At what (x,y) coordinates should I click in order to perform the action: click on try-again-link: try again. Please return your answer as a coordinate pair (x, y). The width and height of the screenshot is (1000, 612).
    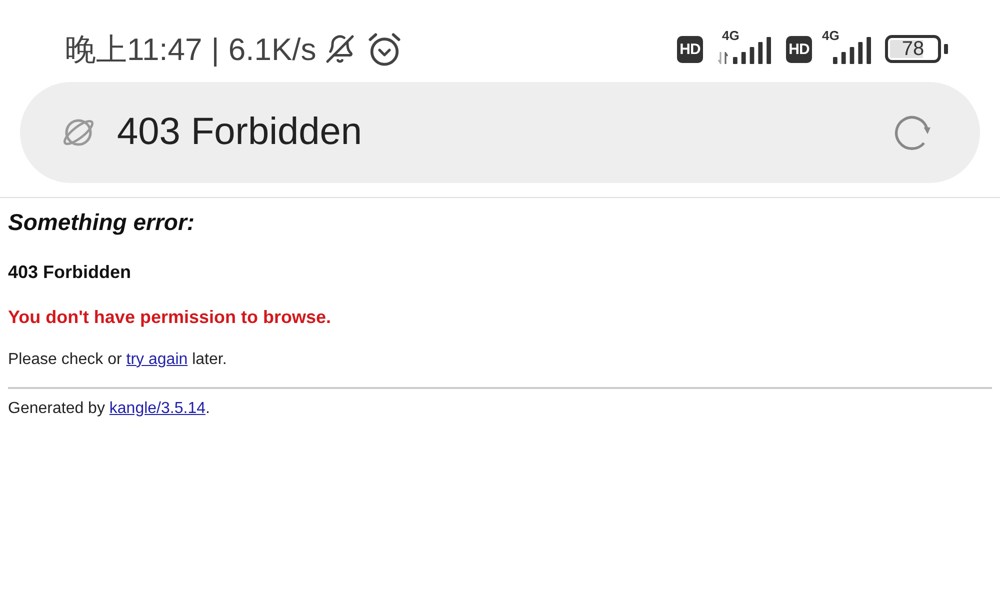
    Looking at the image, I should click on (157, 359).